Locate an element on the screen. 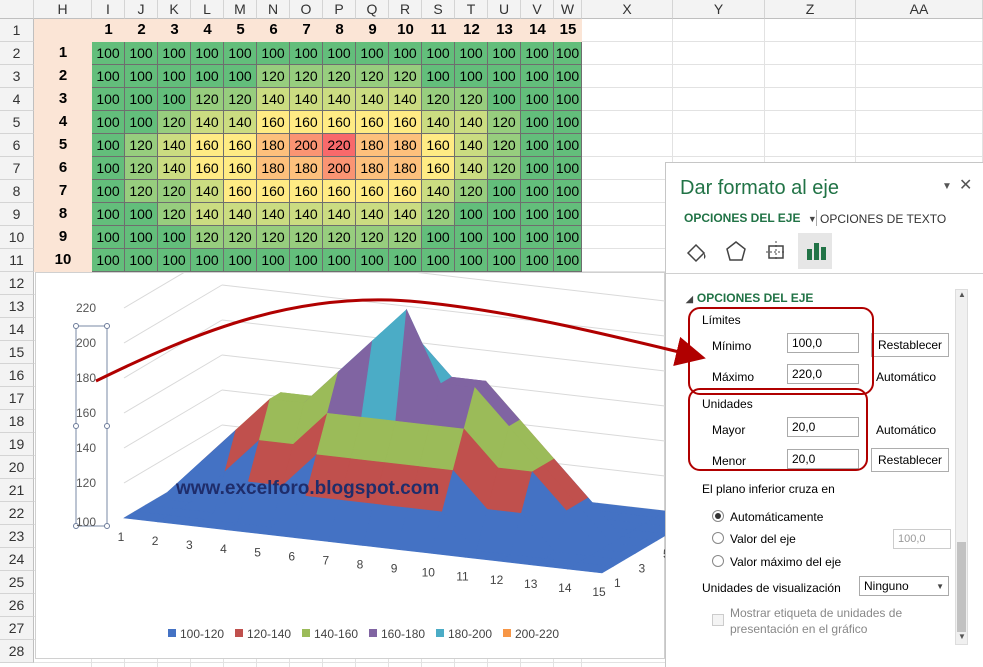 The image size is (983, 667). table-row-header: 3 is located at coordinates (63, 99).